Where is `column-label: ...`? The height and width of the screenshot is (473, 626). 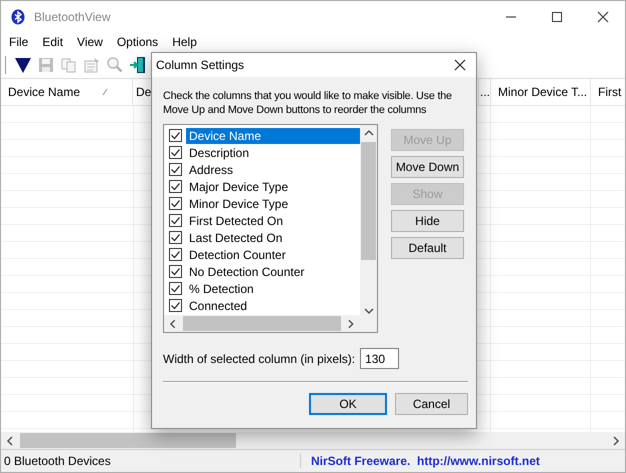
column-label: ... is located at coordinates (485, 92).